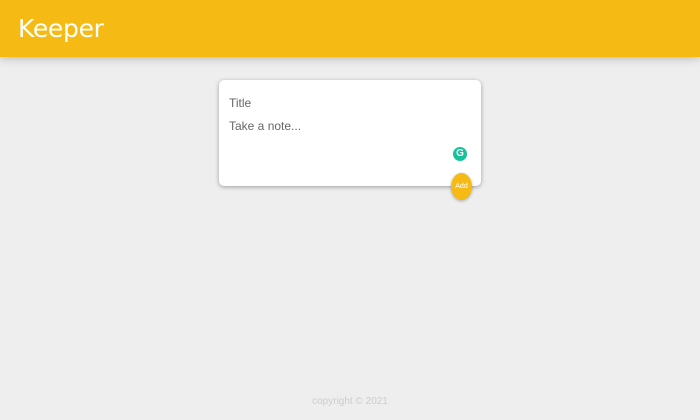 The height and width of the screenshot is (420, 700). Describe the element at coordinates (461, 186) in the screenshot. I see `add-note-button: Add` at that location.